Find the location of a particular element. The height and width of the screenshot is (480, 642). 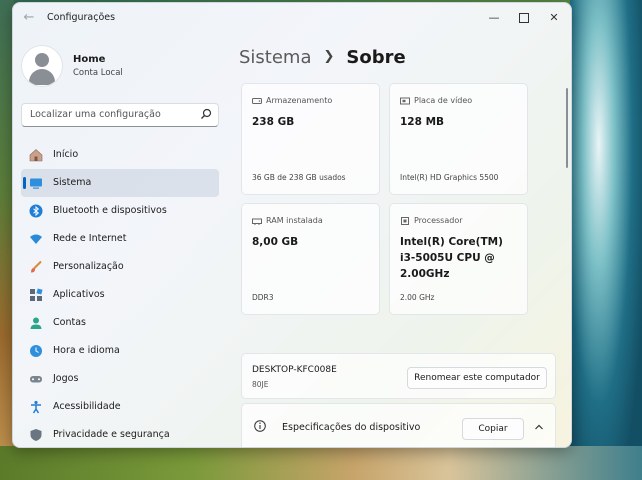

device-specs-row: Especificações do dispositivo Copiar is located at coordinates (398, 425).